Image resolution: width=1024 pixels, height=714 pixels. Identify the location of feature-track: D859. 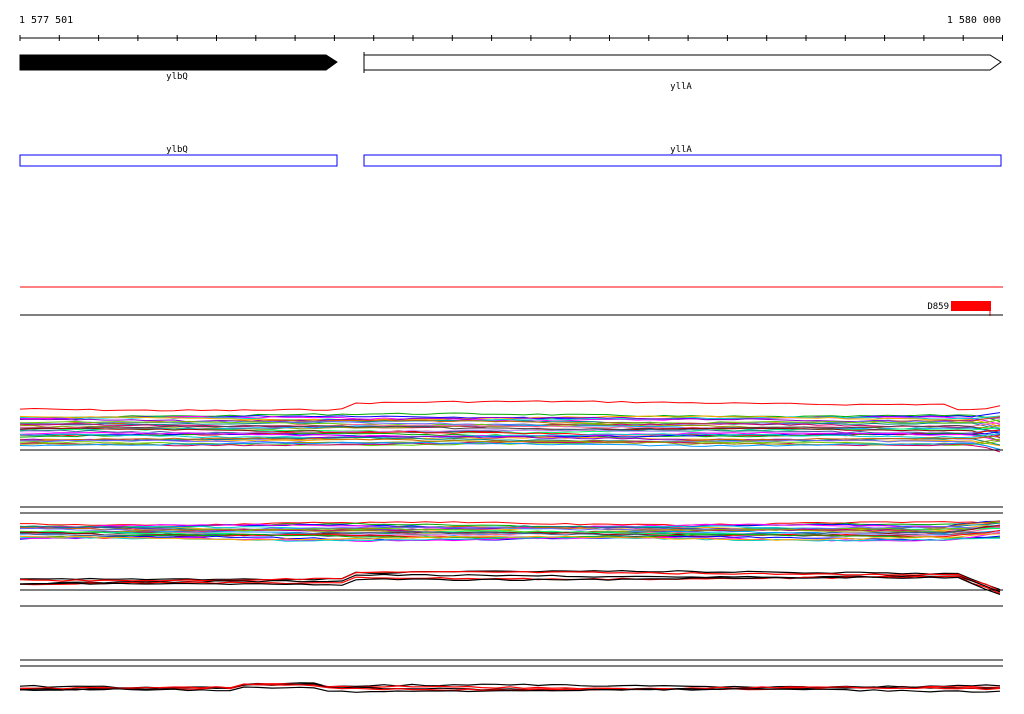
(511, 301).